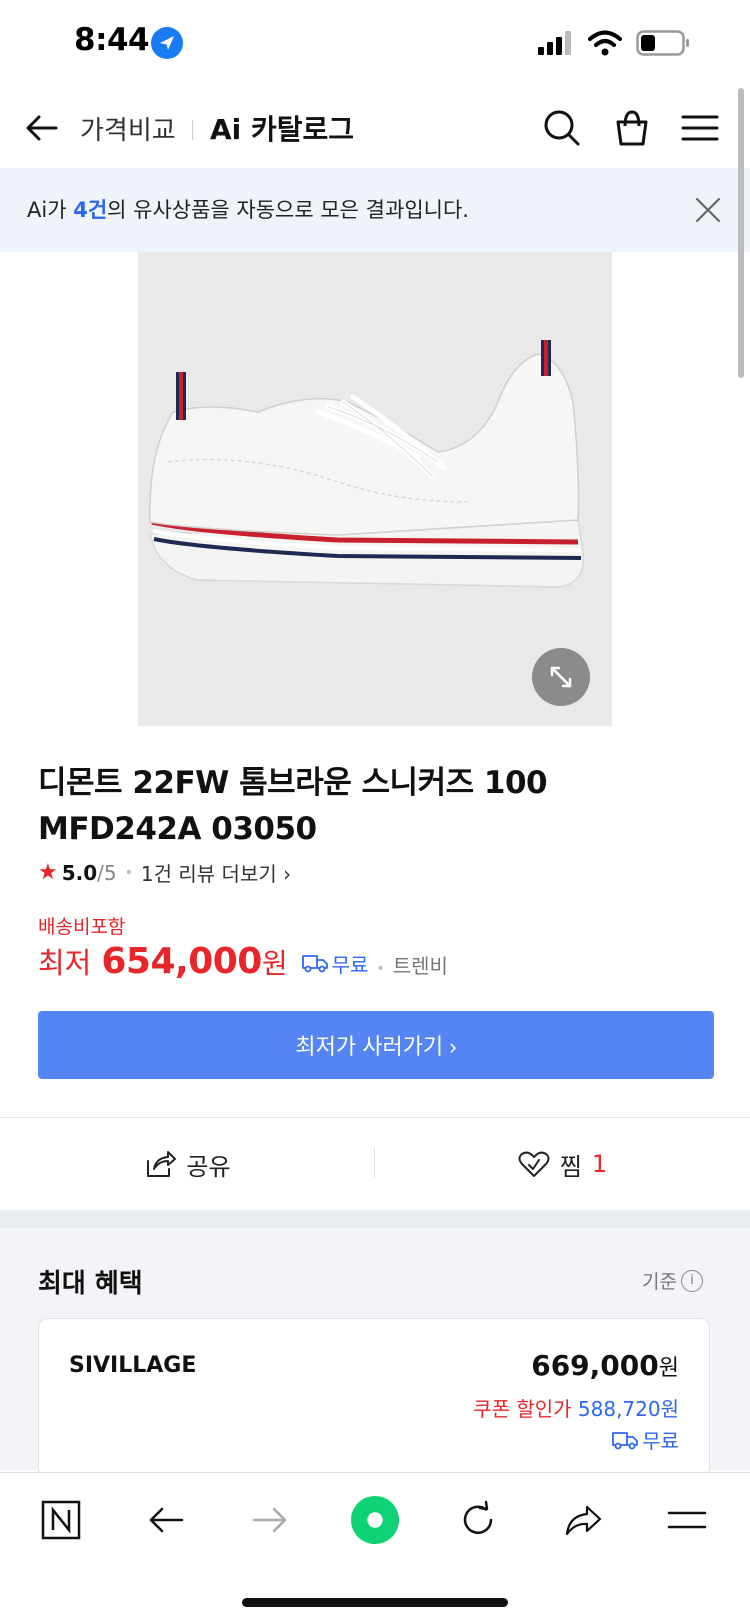  Describe the element at coordinates (662, 43) in the screenshot. I see `battery-icon` at that location.